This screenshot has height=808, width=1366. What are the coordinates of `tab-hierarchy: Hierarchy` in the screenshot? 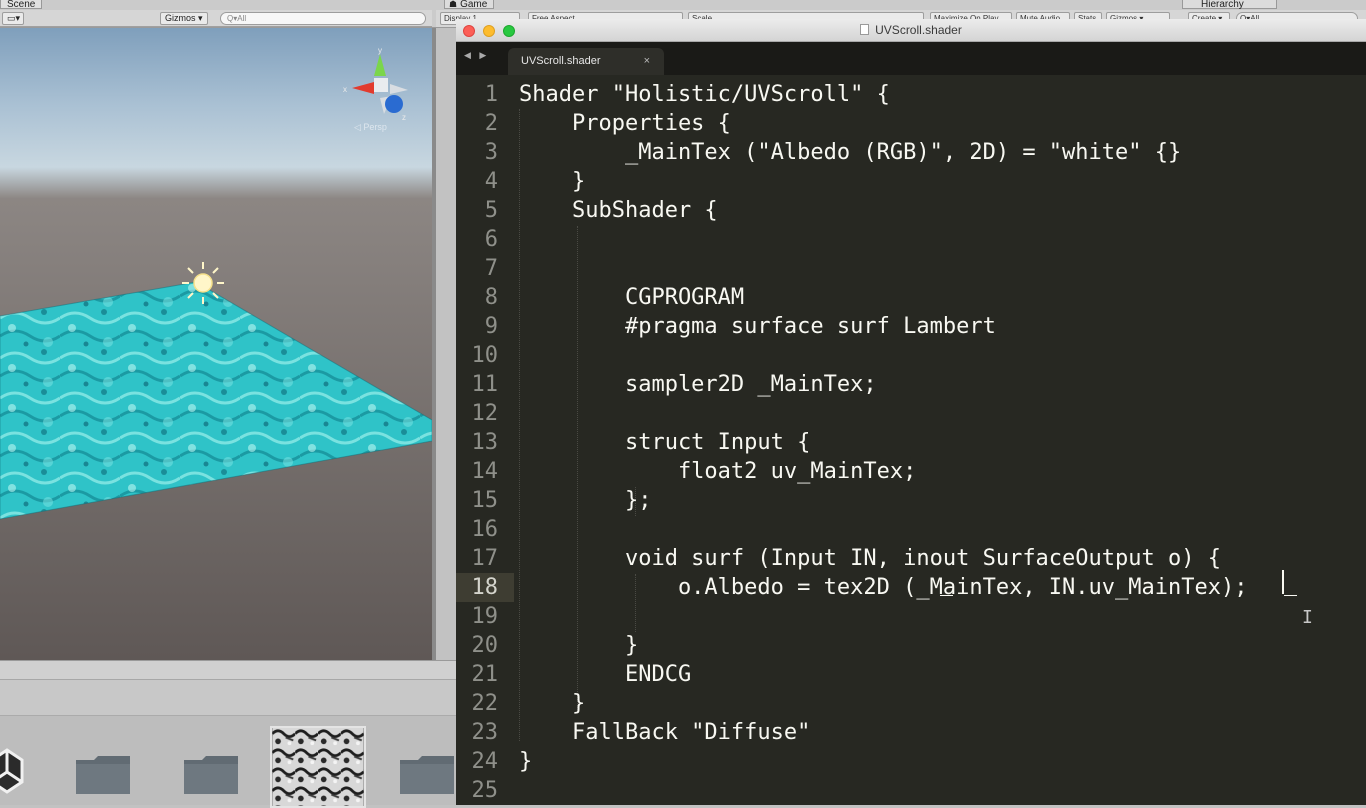 It's located at (1229, 5).